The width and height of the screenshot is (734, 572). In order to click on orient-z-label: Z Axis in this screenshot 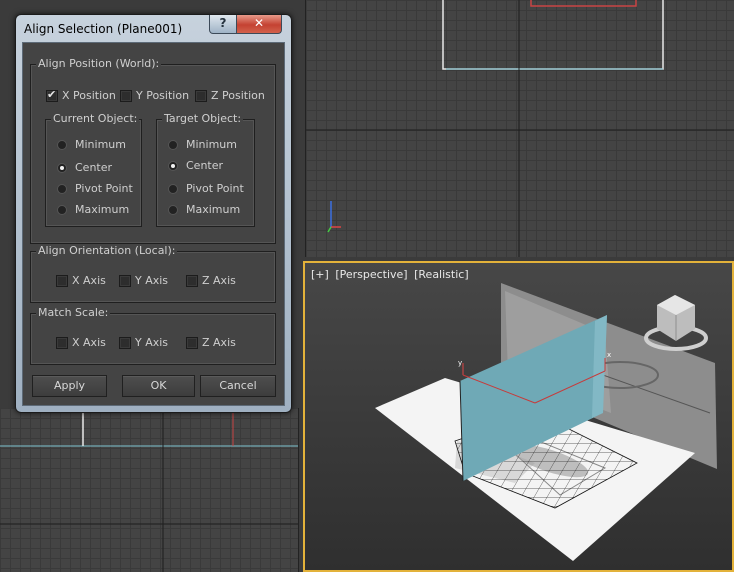, I will do `click(219, 280)`.